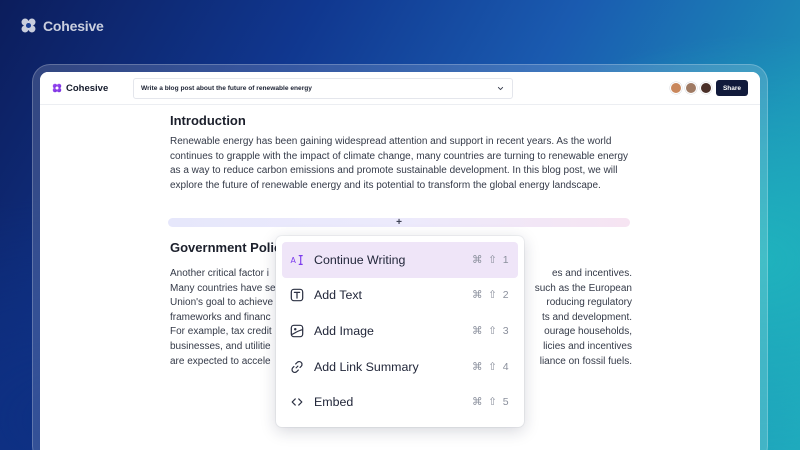  I want to click on menu-item-shortcut: ⌘ ⇧ 3, so click(491, 330).